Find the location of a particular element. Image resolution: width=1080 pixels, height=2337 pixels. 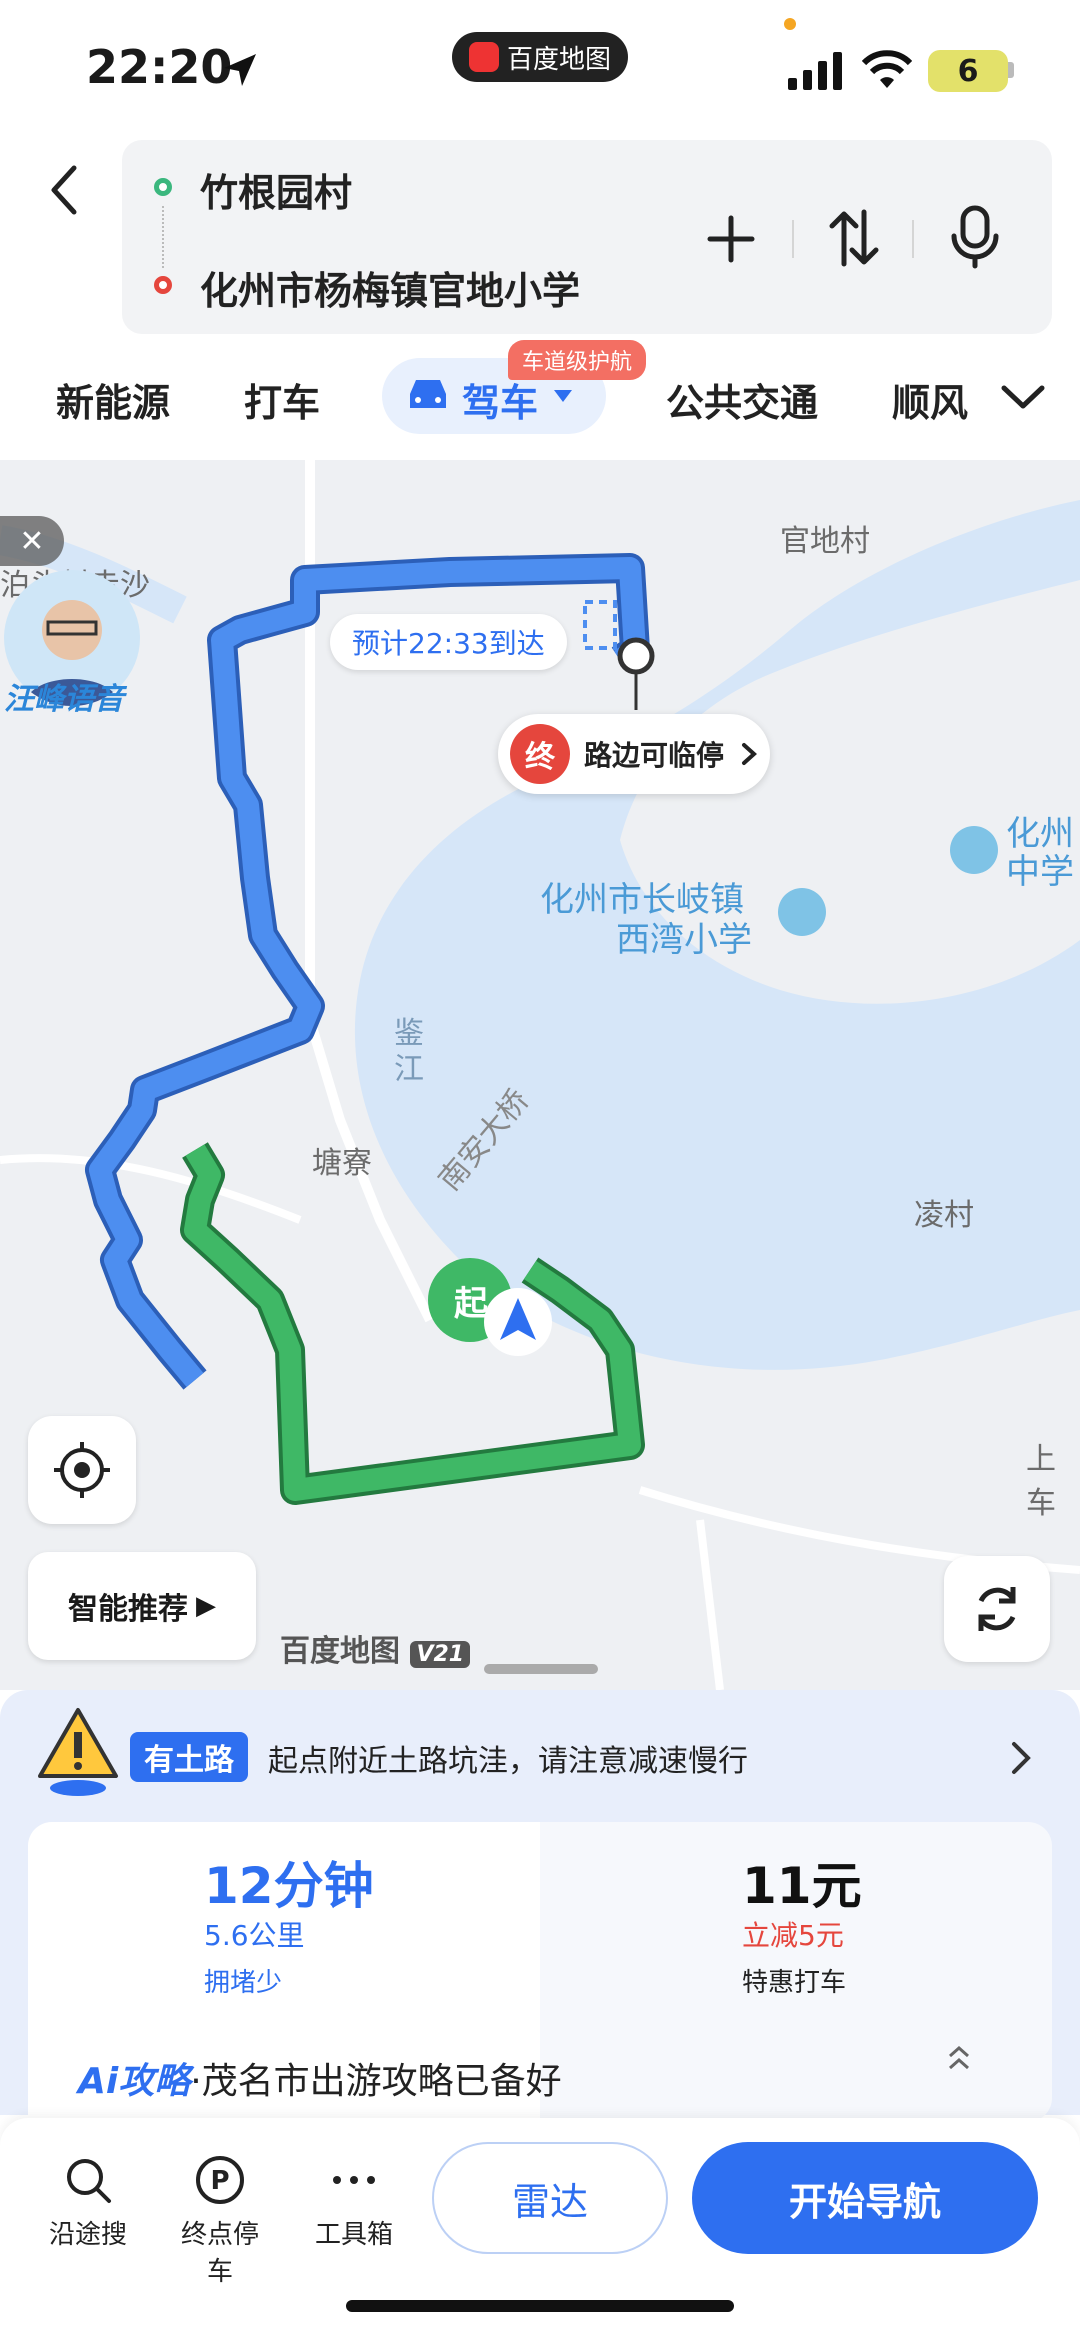

battery-indicator: 6 is located at coordinates (968, 71).